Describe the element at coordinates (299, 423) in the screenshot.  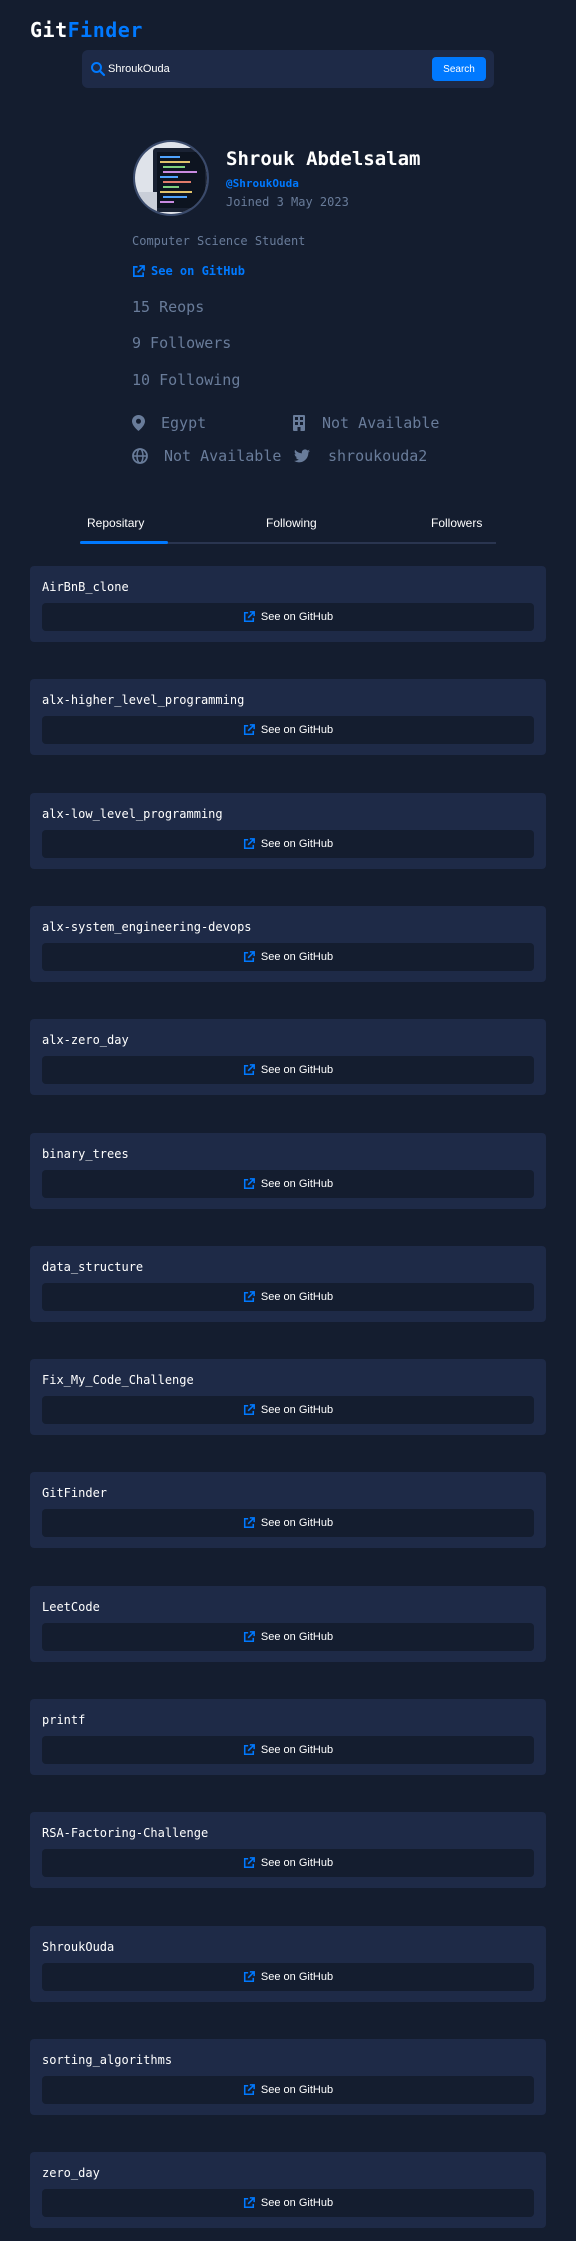
I see `building-icon` at that location.